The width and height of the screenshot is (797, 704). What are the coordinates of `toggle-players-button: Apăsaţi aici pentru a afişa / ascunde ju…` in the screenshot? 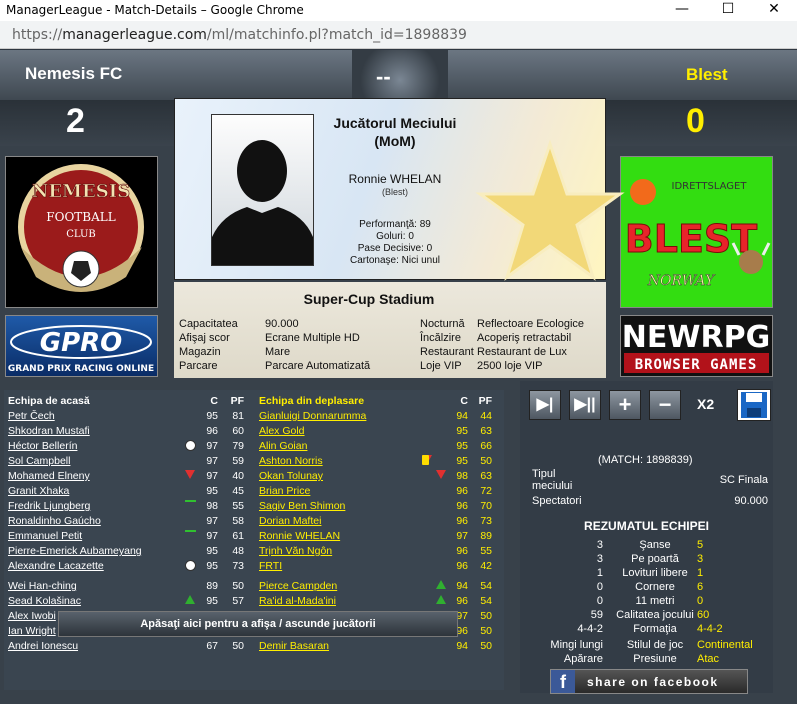 It's located at (258, 624).